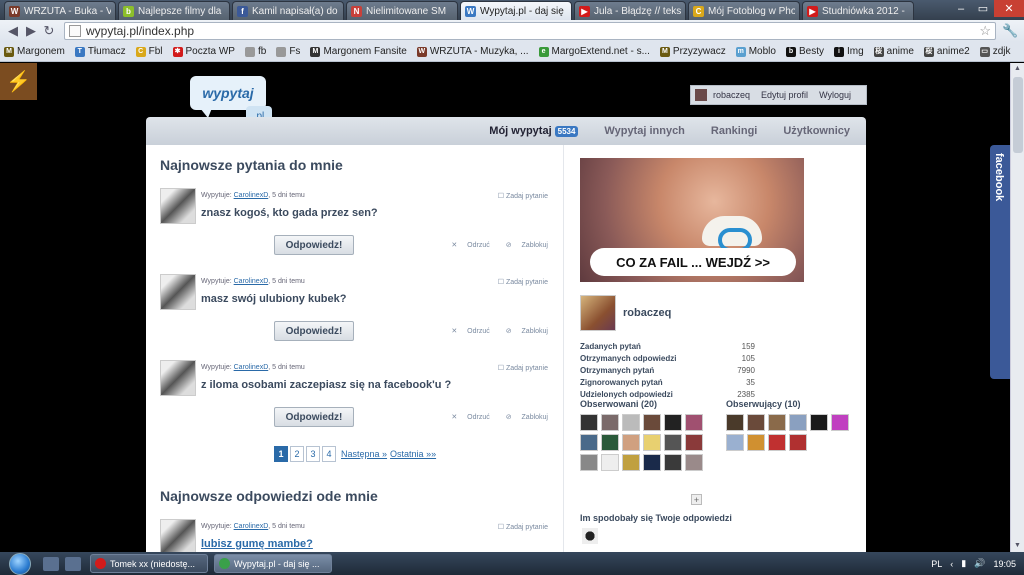 The width and height of the screenshot is (1024, 575). What do you see at coordinates (1000, 262) in the screenshot?
I see `facebook-side-tab: facebook` at bounding box center [1000, 262].